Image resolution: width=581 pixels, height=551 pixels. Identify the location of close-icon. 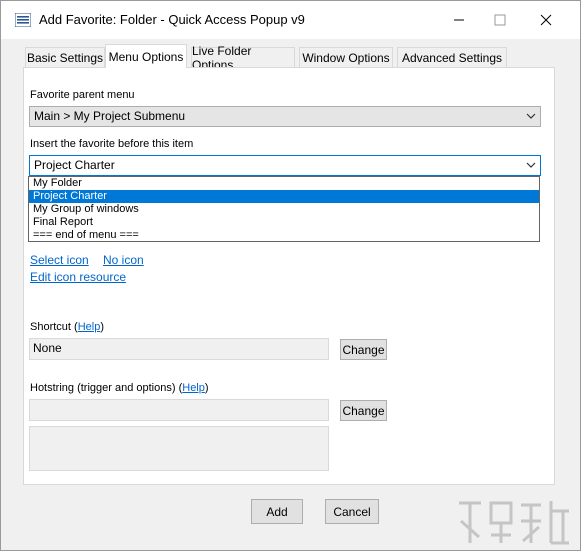
(546, 20).